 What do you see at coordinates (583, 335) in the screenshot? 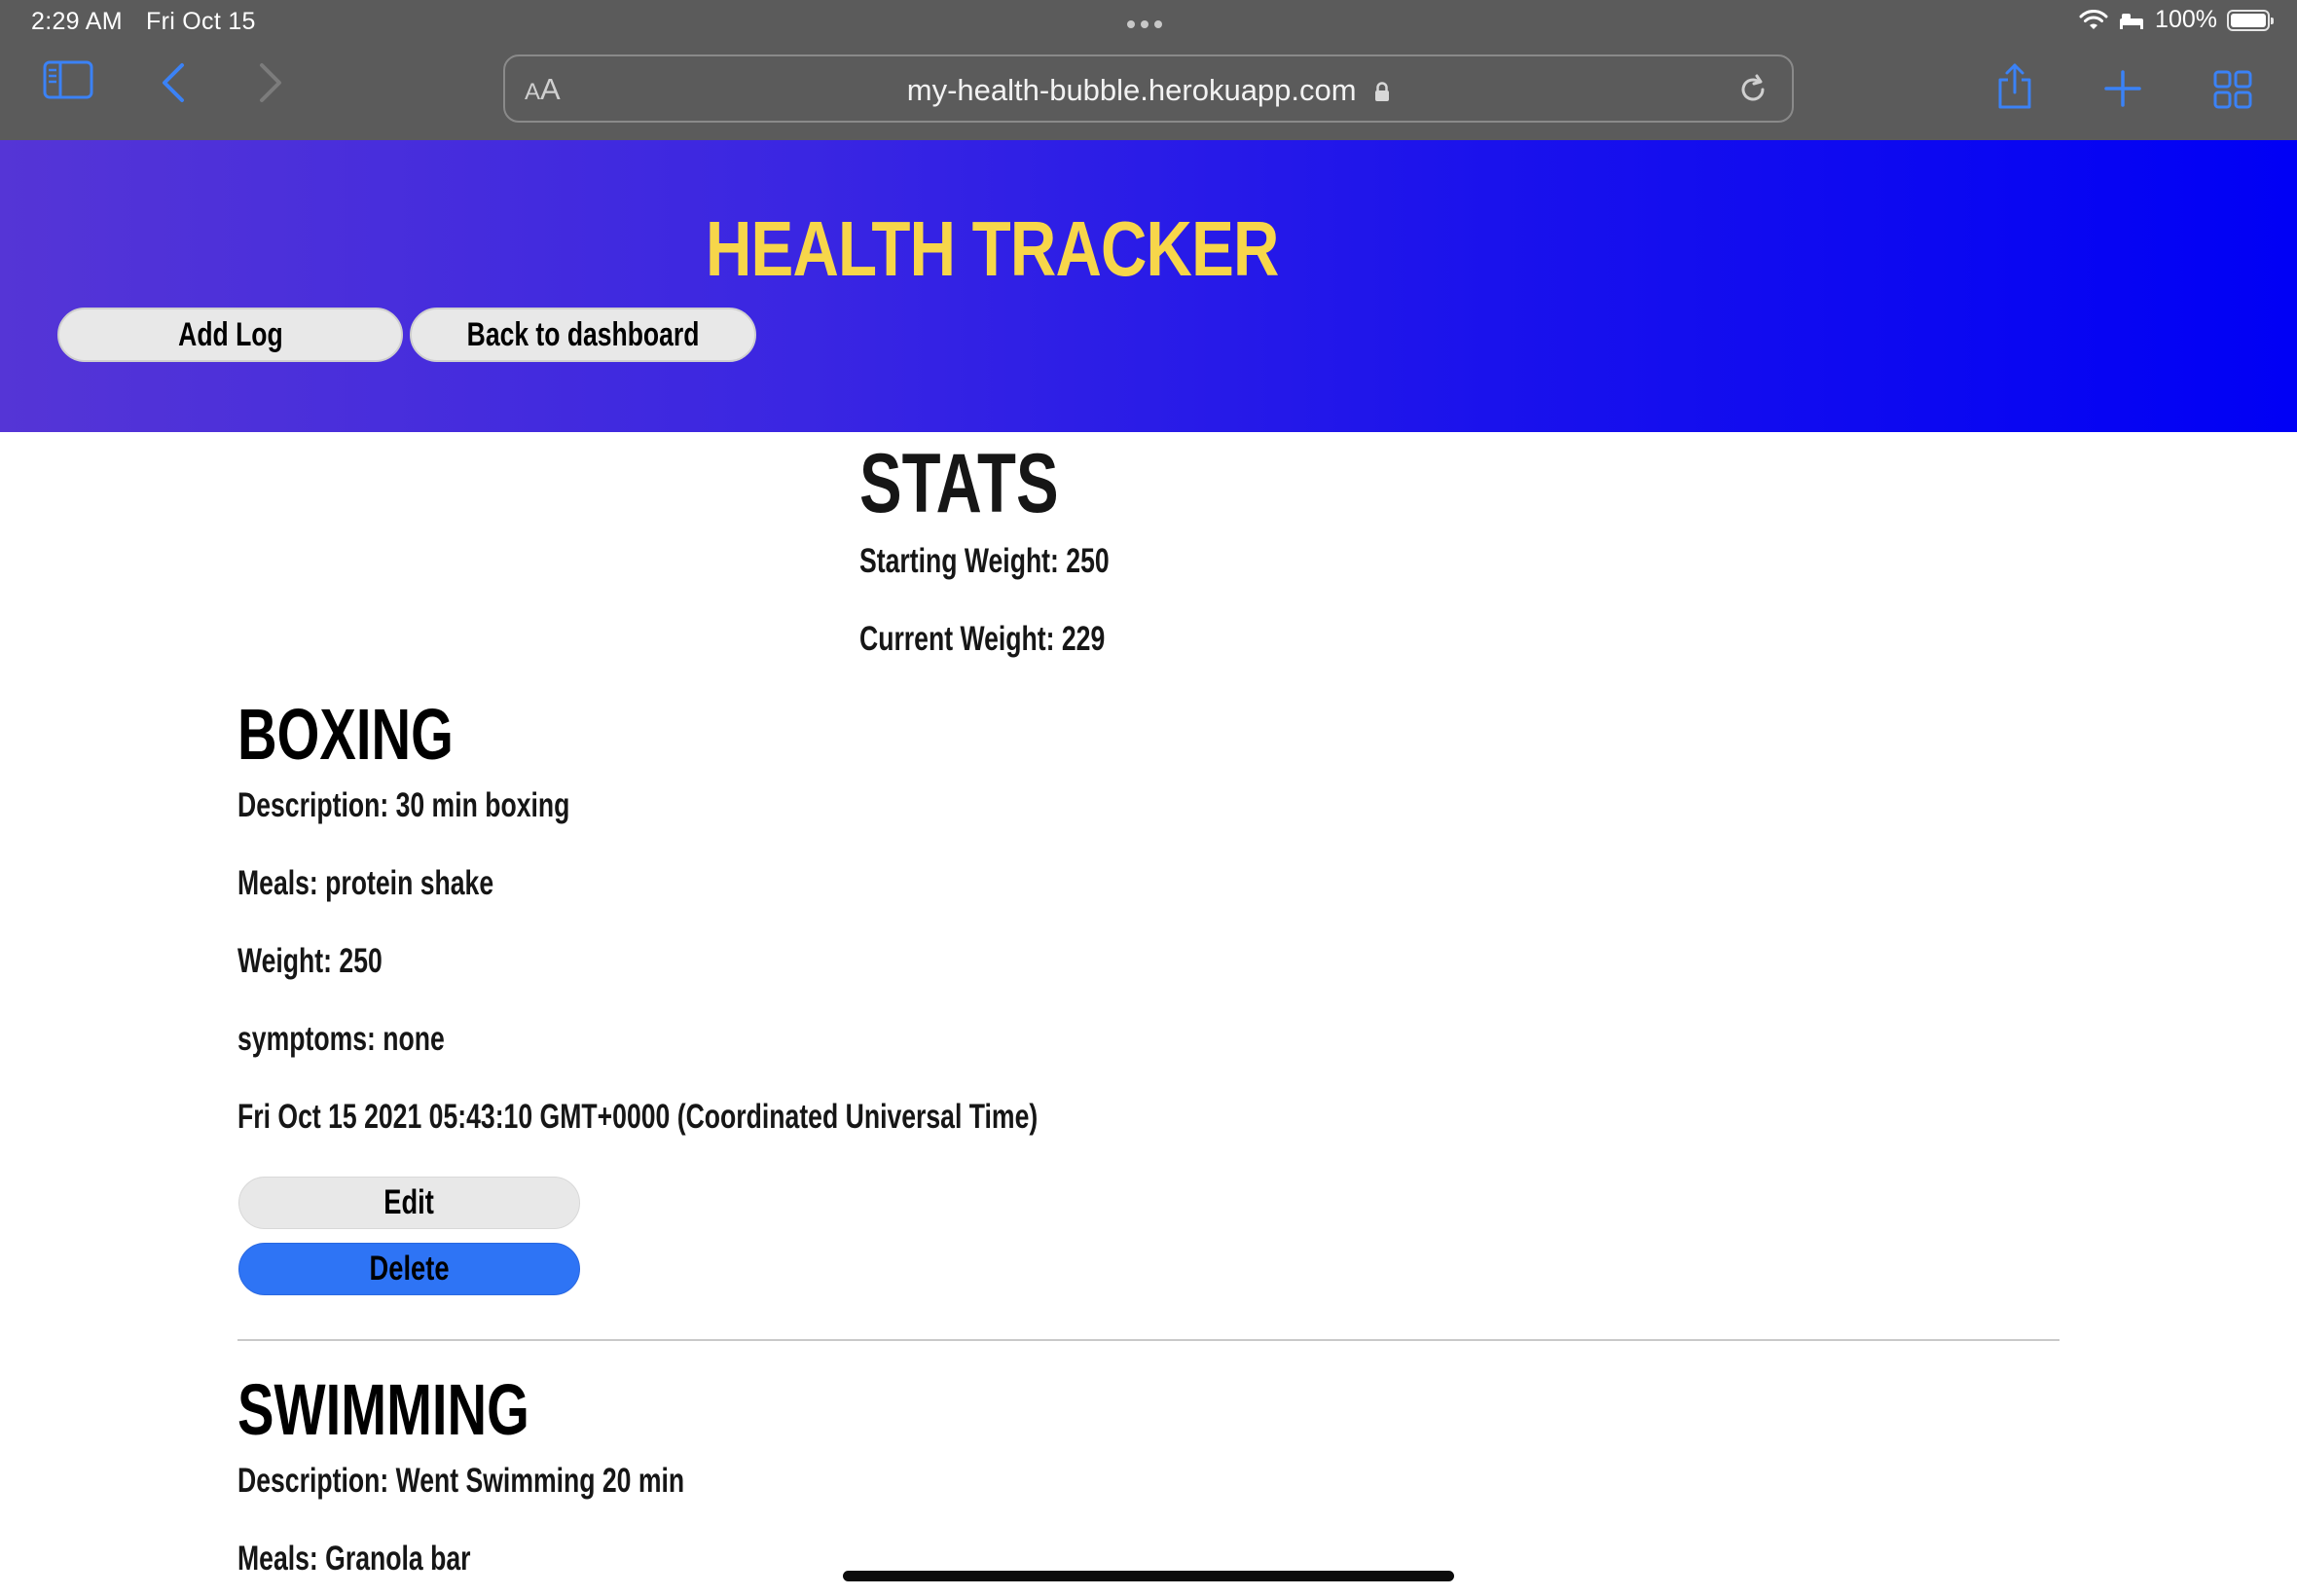
I see `back-to-dashboard-button: Back to dashboard` at bounding box center [583, 335].